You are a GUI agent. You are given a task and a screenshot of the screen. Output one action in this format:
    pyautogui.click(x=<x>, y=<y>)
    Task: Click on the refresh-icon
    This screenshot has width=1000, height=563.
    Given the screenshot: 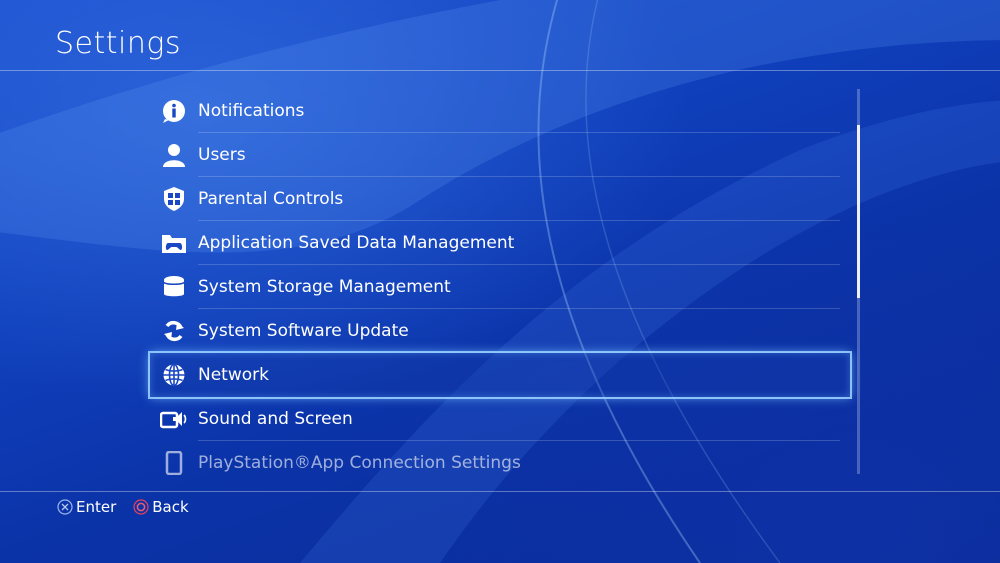 What is the action you would take?
    pyautogui.click(x=174, y=331)
    